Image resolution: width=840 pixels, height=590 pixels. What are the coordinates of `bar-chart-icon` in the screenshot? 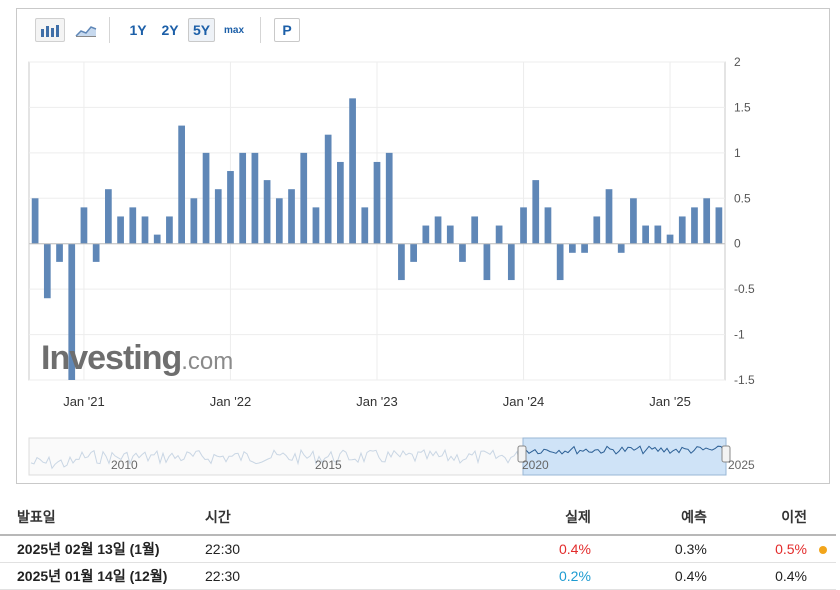 It's located at (50, 31).